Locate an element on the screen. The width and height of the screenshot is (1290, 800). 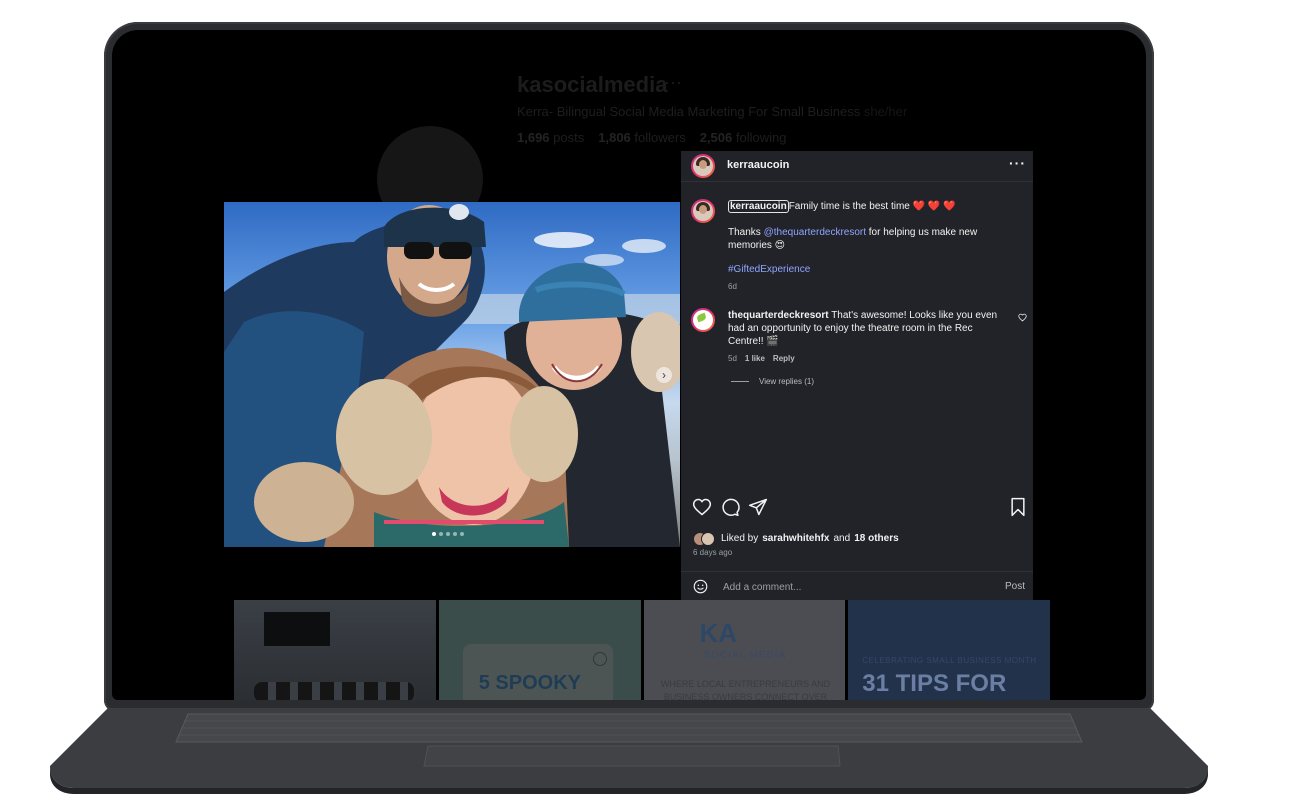
commenter-avatar is located at coordinates (703, 320).